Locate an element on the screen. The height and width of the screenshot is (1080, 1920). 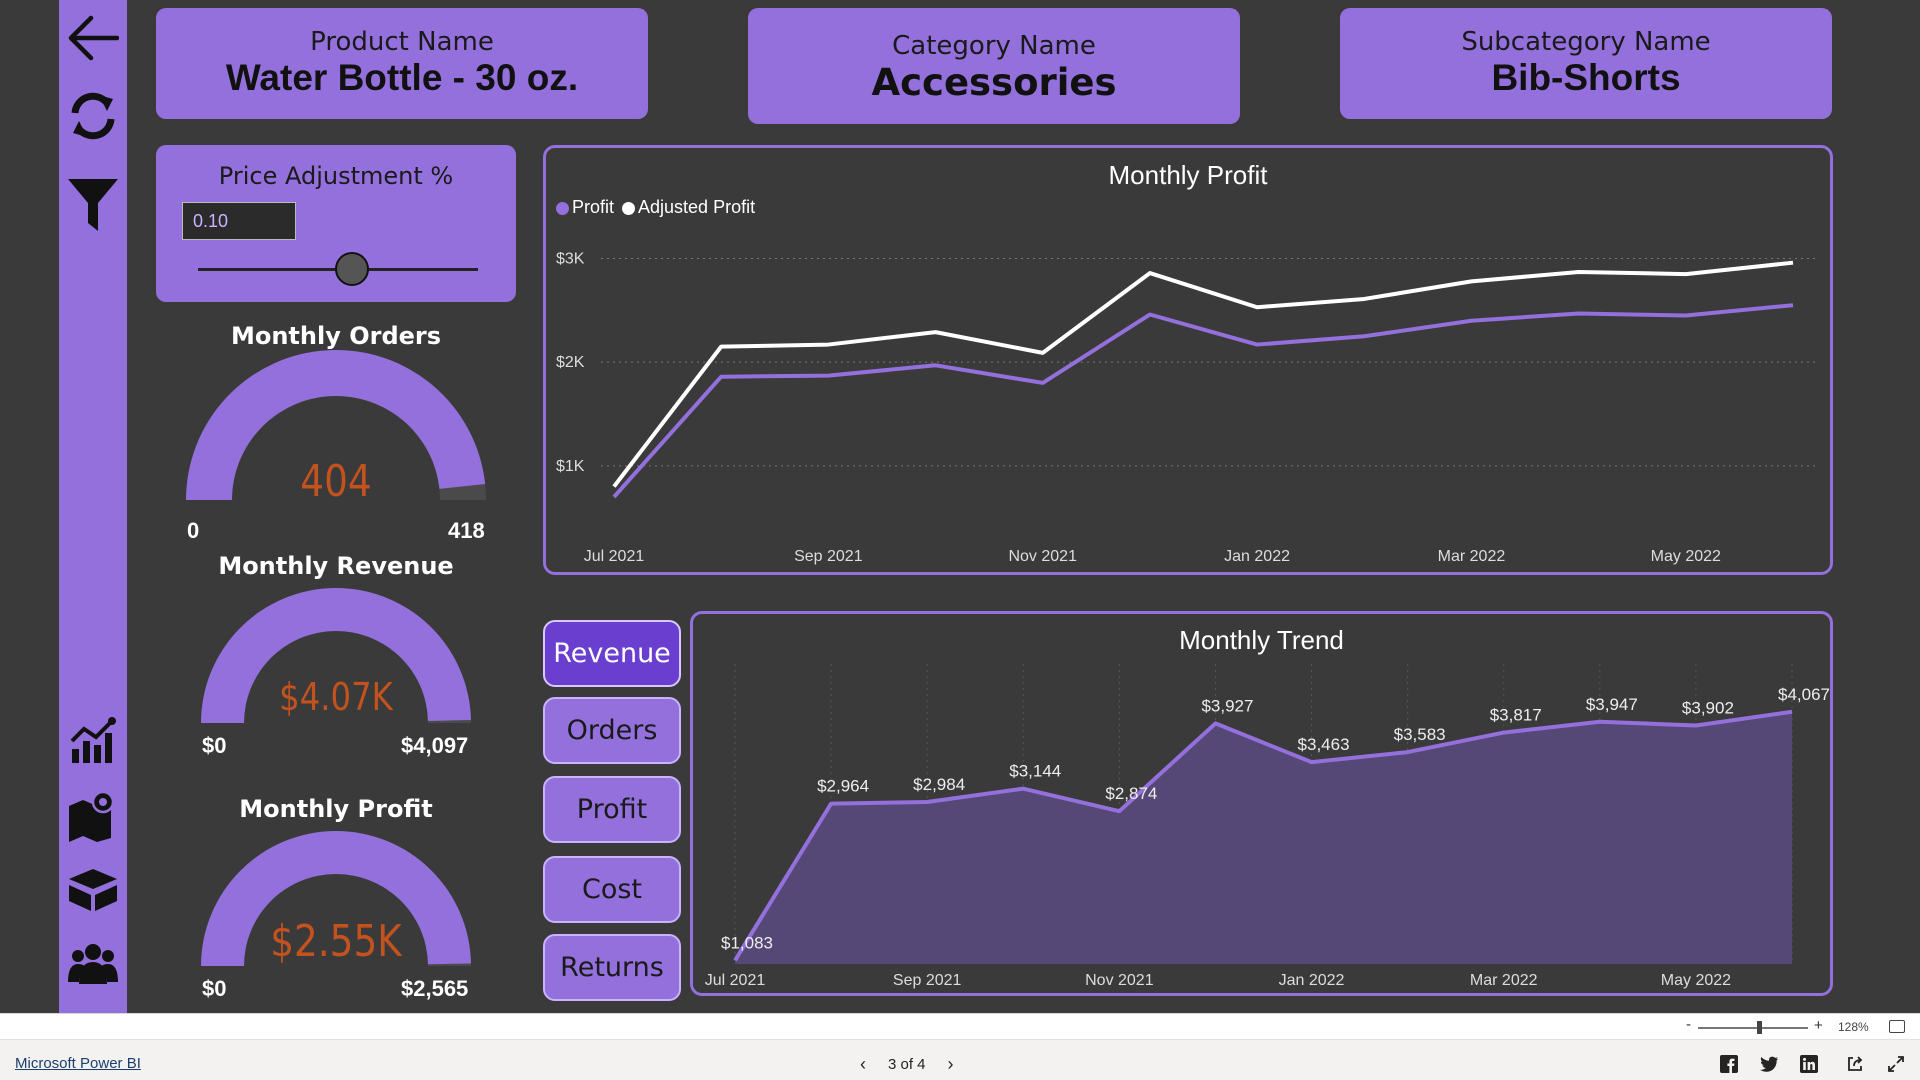
powerbi-link: Microsoft Power BI is located at coordinates (78, 1063).